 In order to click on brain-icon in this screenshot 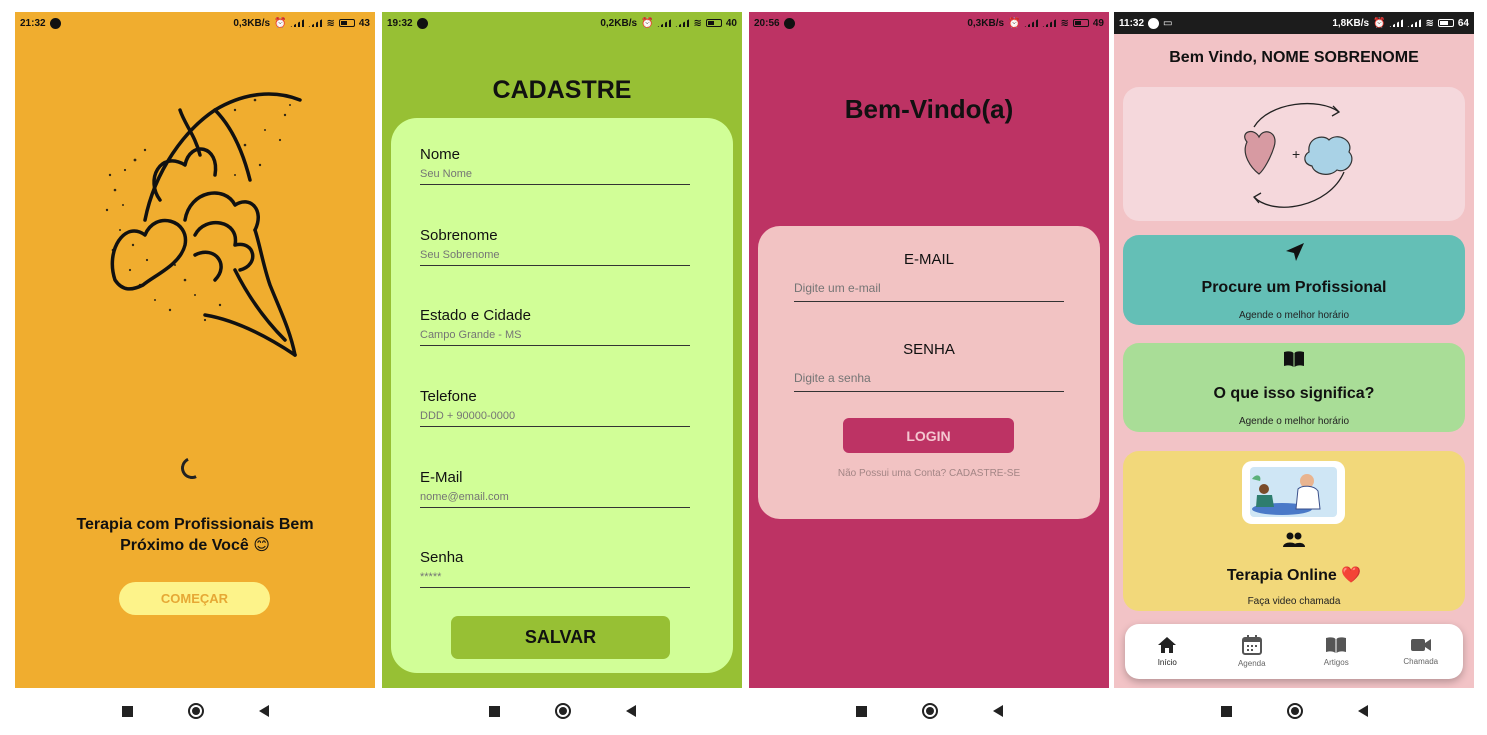, I will do `click(1328, 155)`.